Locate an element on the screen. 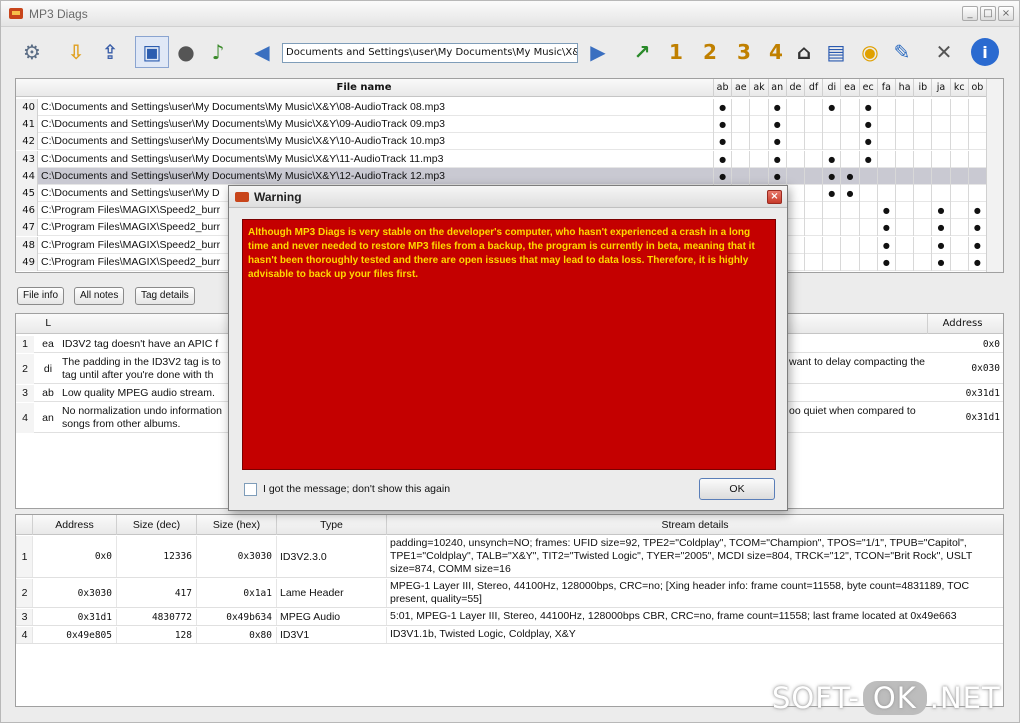  tab-tag-details: Tag details is located at coordinates (165, 296).